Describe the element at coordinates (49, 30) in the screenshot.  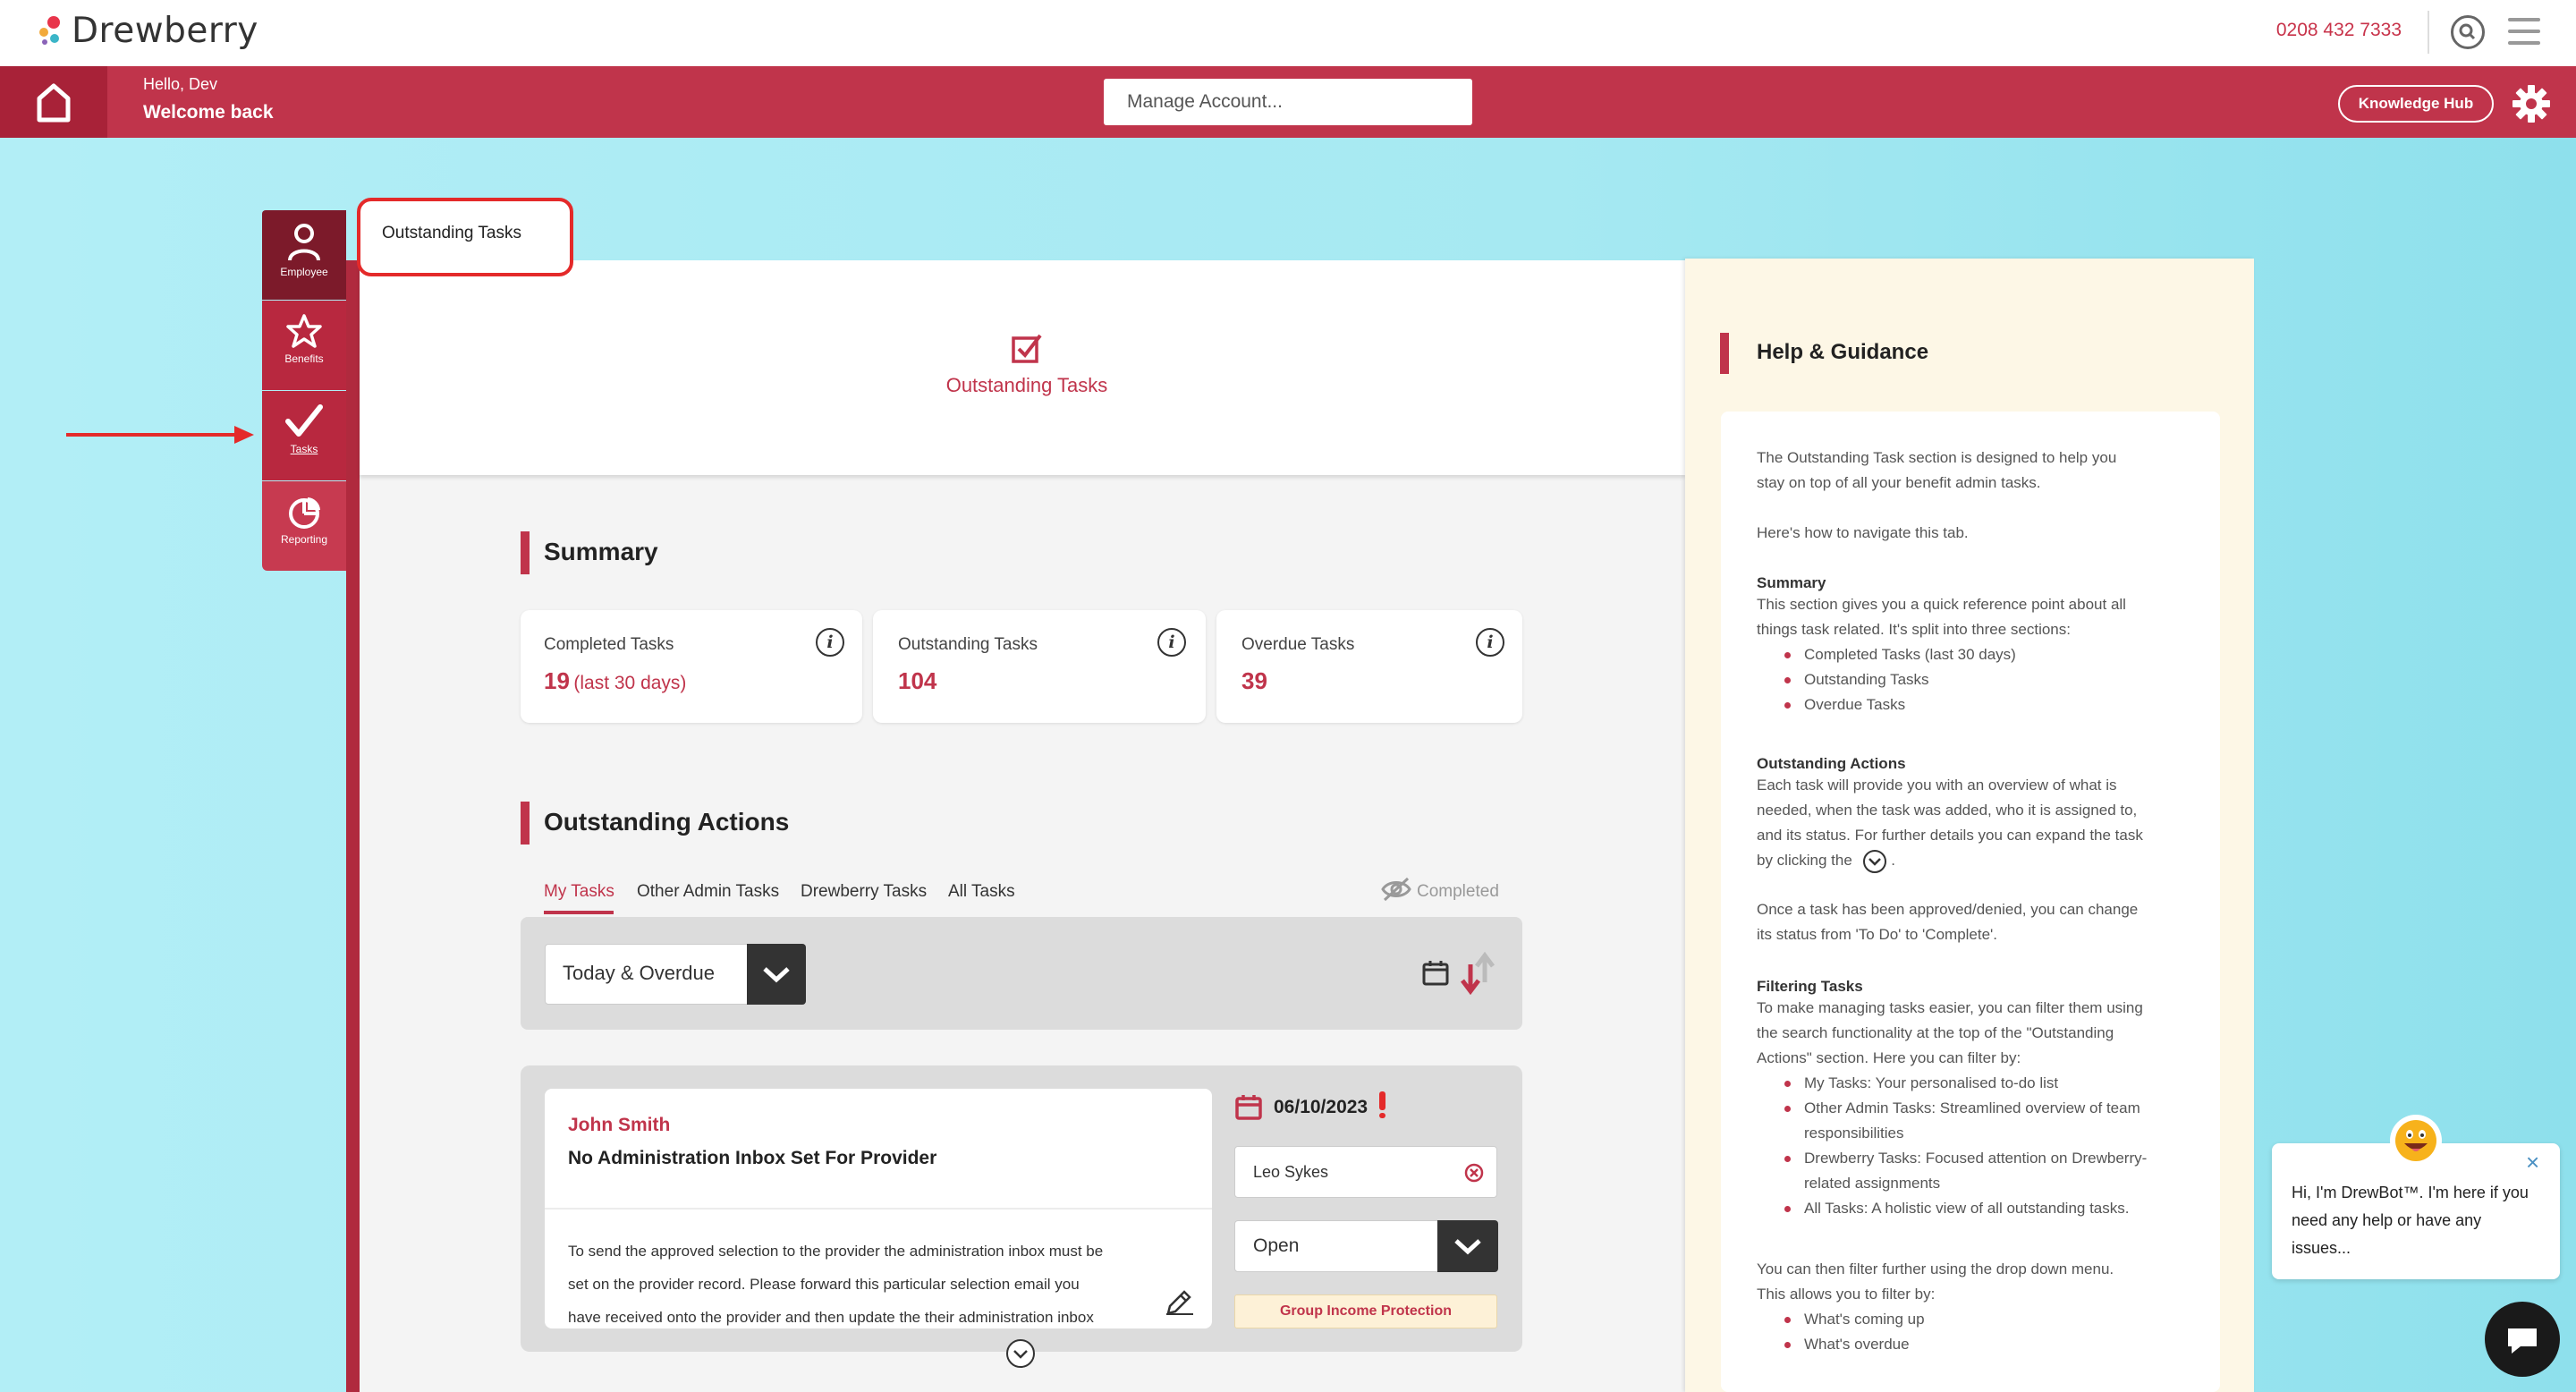
I see `logo-icon` at that location.